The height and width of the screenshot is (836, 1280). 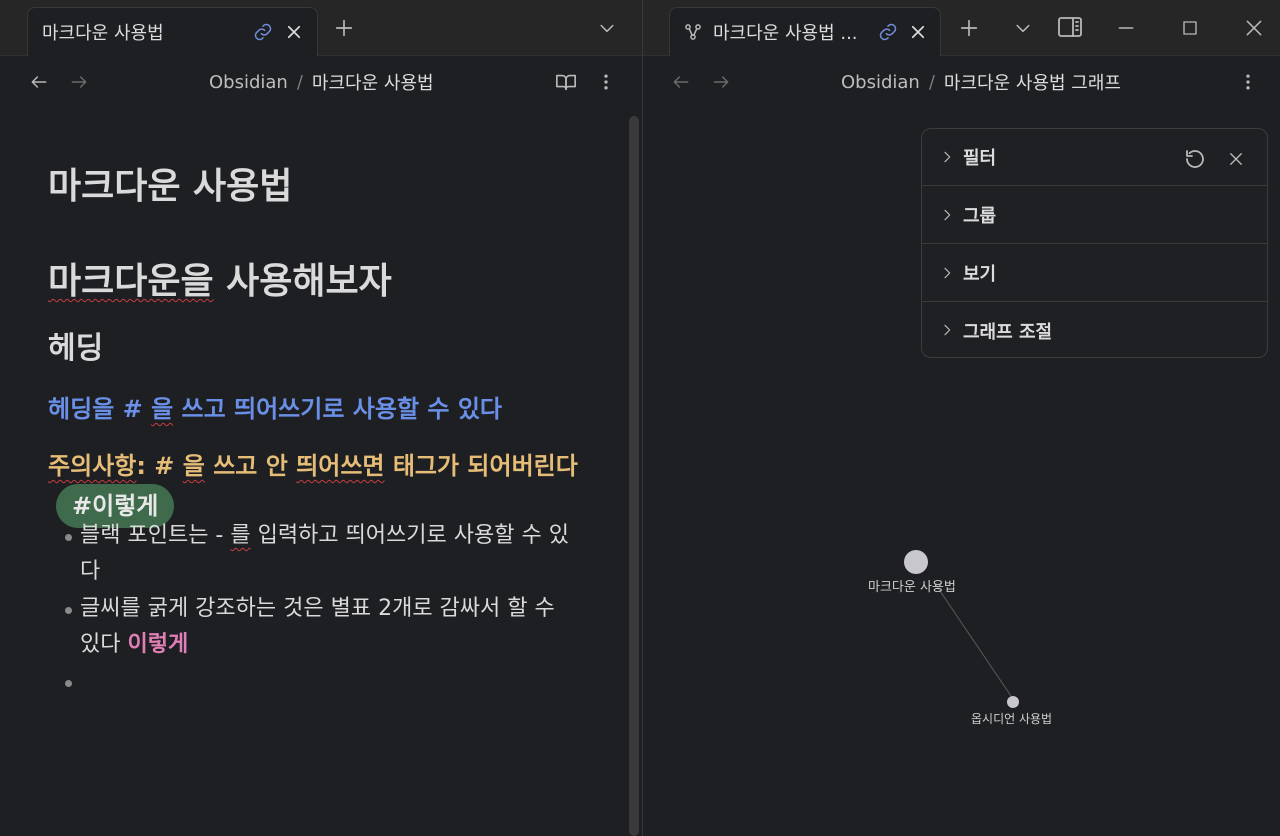 I want to click on tab-markdown-usage: 마크다운 사용법, so click(x=172, y=31).